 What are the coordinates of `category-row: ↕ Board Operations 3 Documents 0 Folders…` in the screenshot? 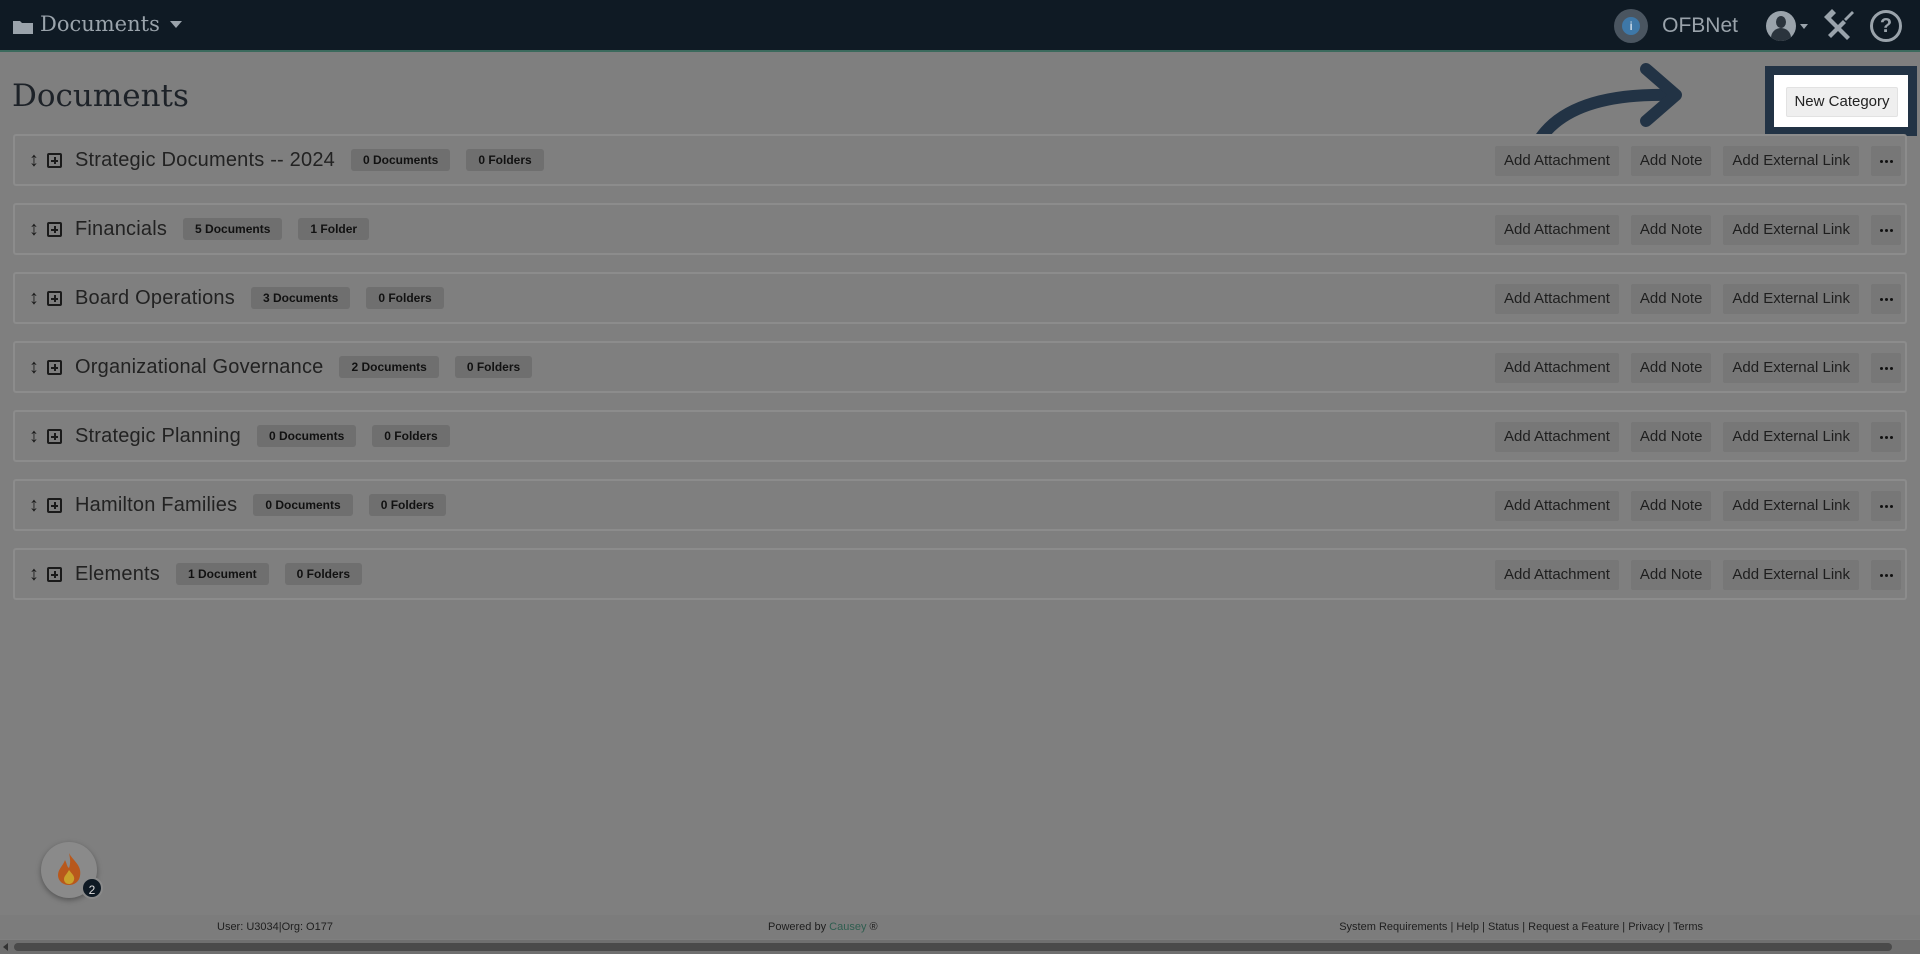 It's located at (960, 298).